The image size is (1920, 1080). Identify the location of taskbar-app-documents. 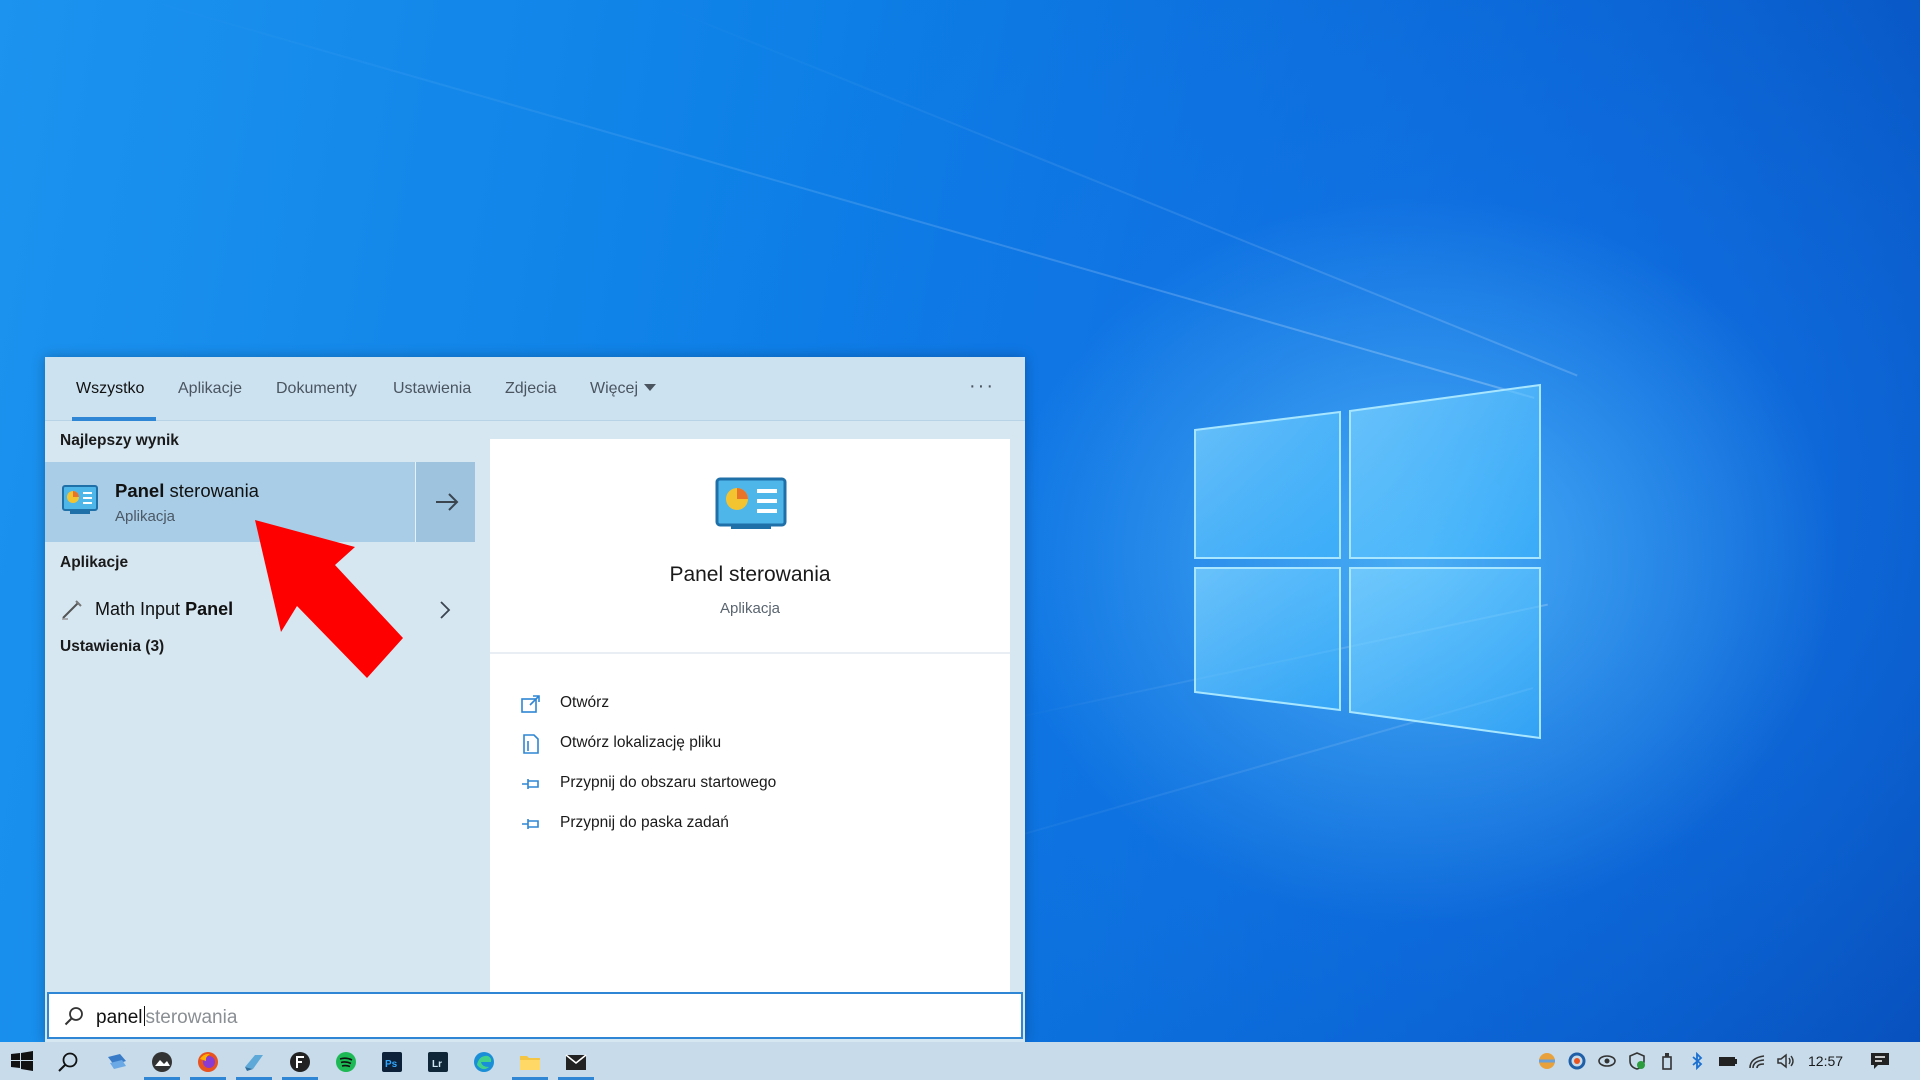
(117, 1061).